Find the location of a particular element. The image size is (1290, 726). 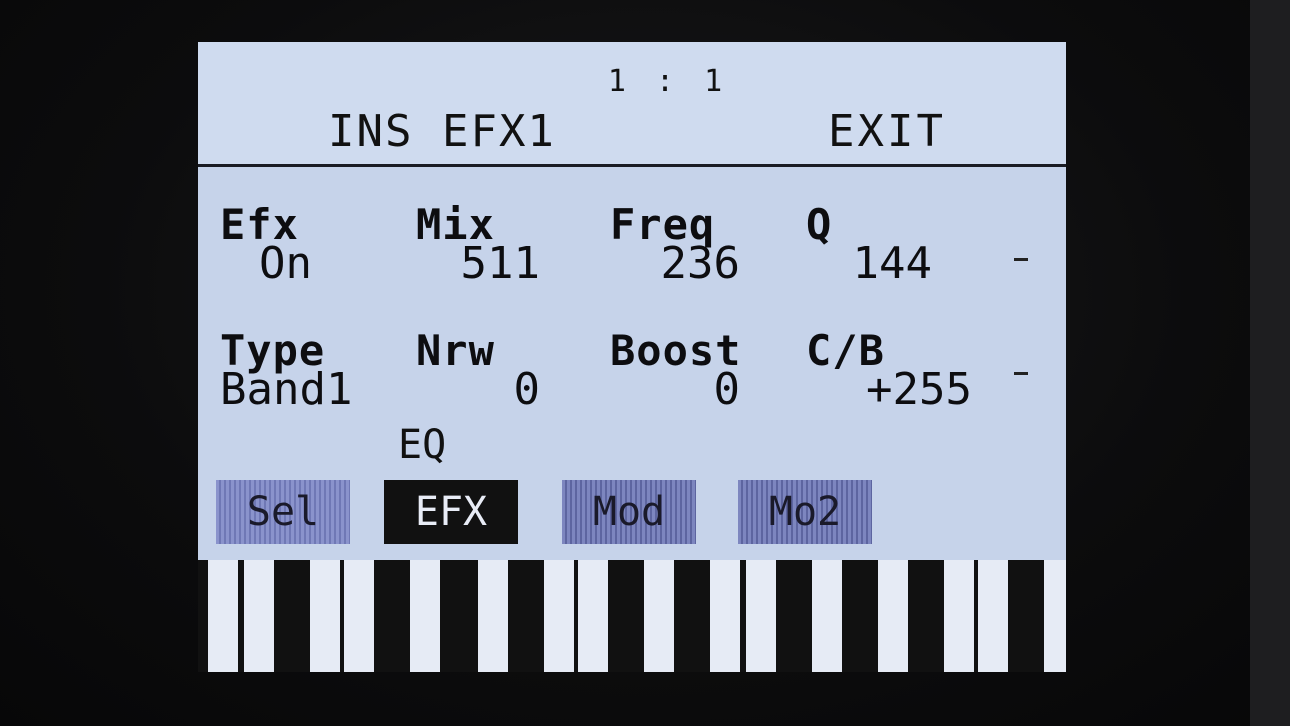

tab-efx: EFX is located at coordinates (451, 512).